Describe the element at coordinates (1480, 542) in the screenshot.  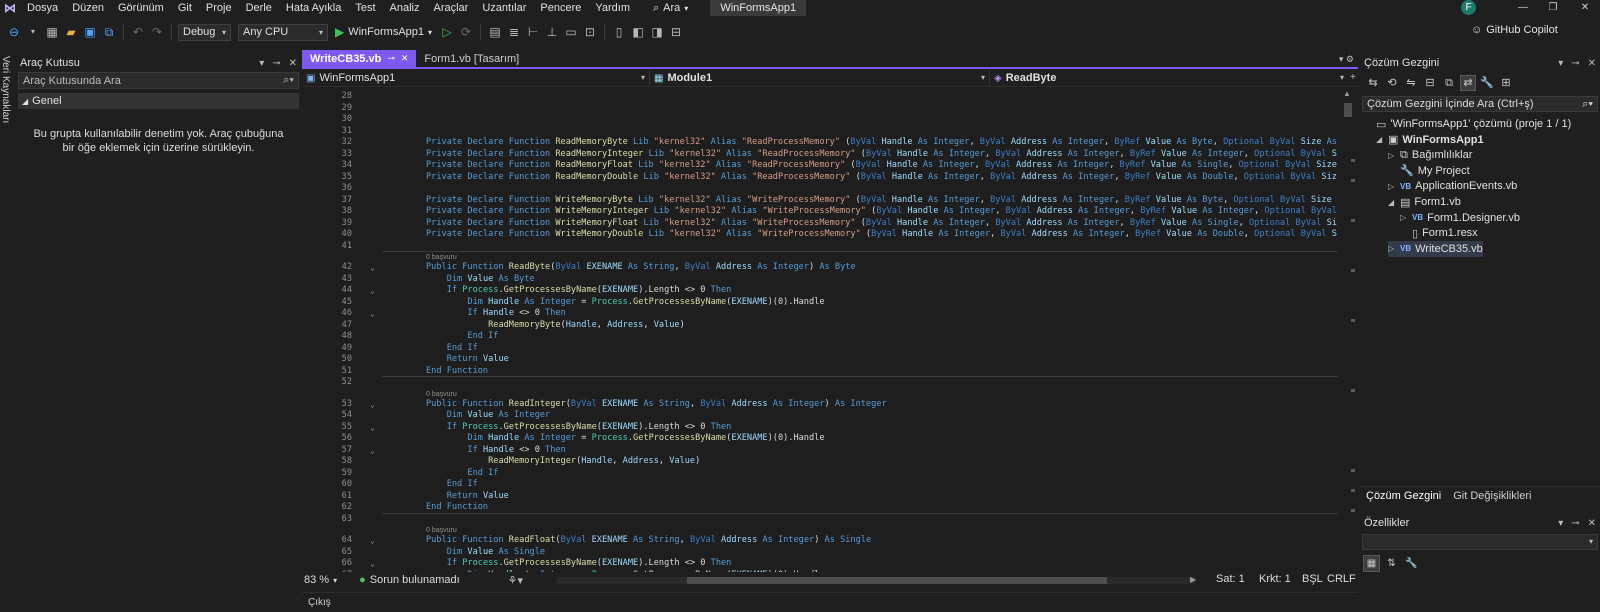
I see `properties-object-select: ▾` at that location.